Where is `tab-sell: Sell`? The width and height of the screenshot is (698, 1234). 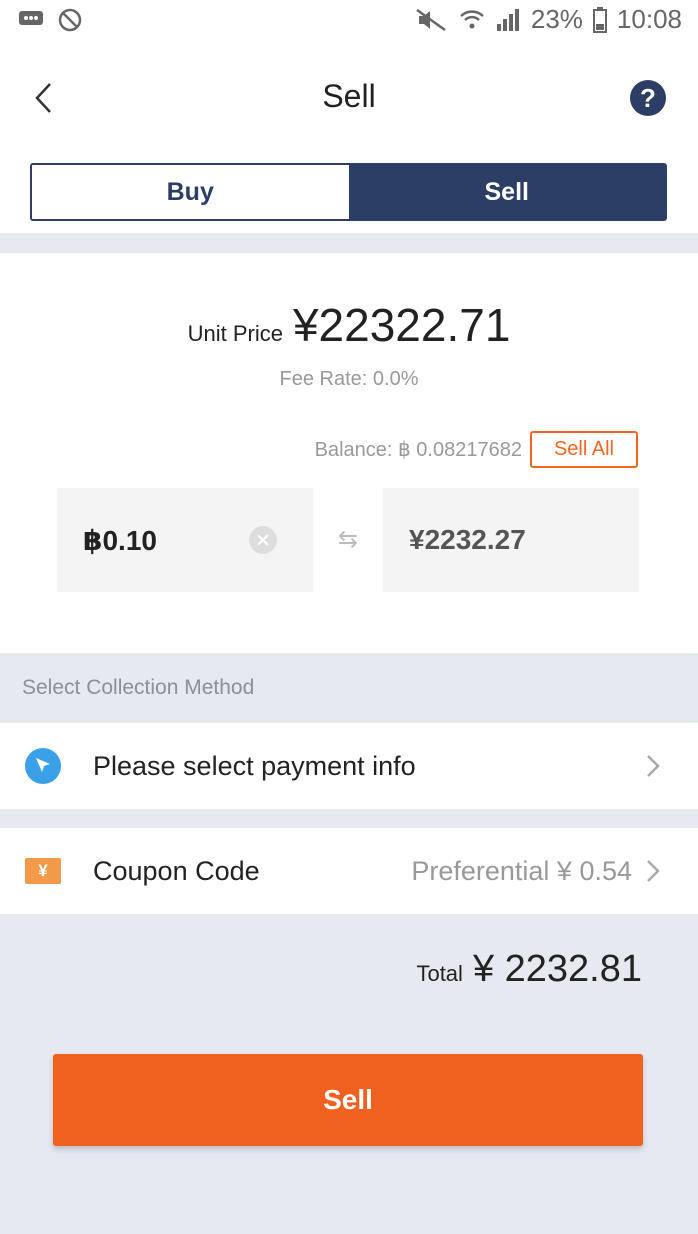 tab-sell: Sell is located at coordinates (506, 192).